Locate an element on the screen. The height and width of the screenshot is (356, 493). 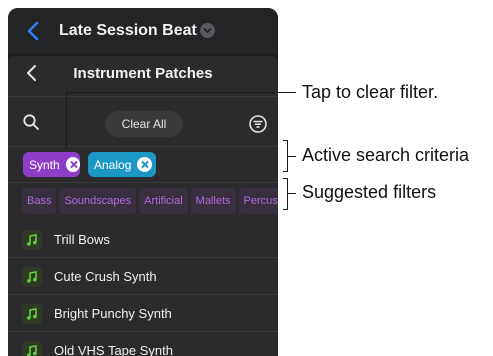
song-header: Late Session Beat is located at coordinates (143, 31).